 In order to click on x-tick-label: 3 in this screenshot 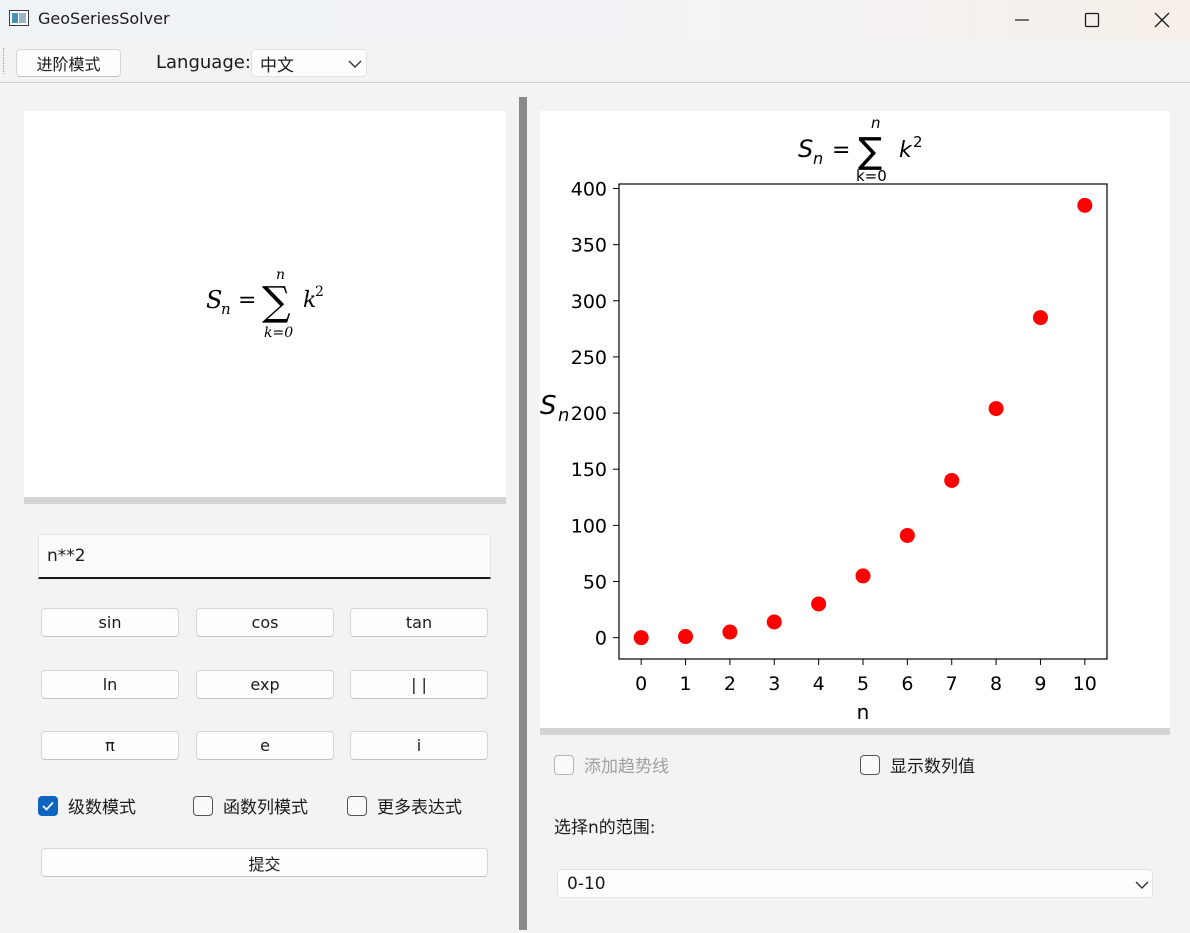, I will do `click(774, 684)`.